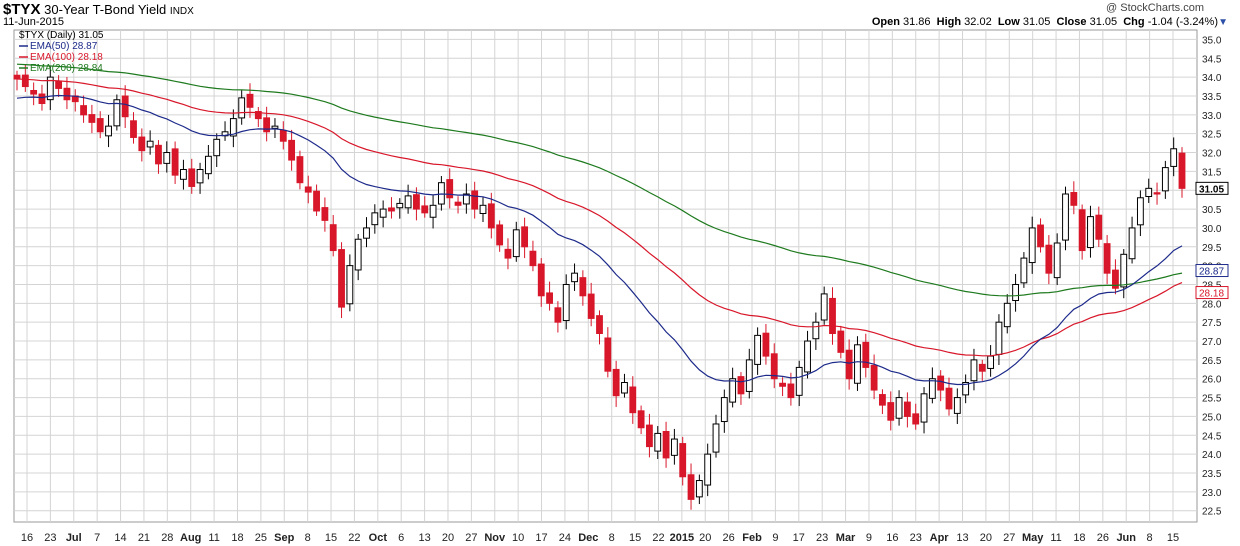  Describe the element at coordinates (1212, 361) in the screenshot. I see `y-tick-label: 26.5` at that location.